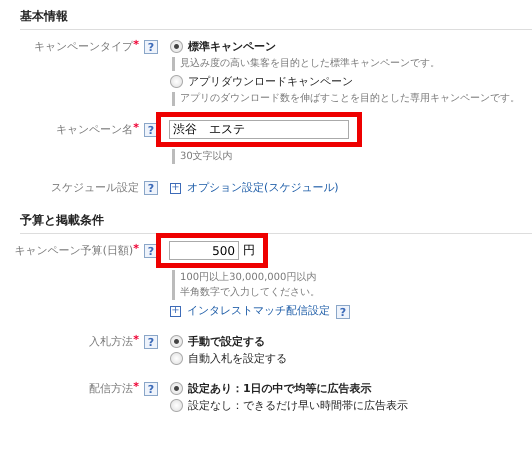 This screenshot has height=465, width=532. I want to click on section-title: 予算と掲載条件, so click(276, 219).